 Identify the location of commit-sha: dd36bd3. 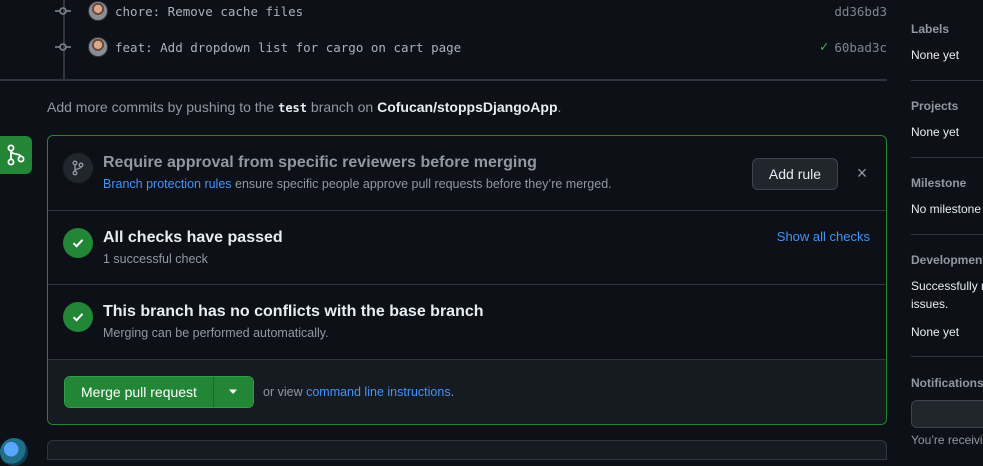
(860, 11).